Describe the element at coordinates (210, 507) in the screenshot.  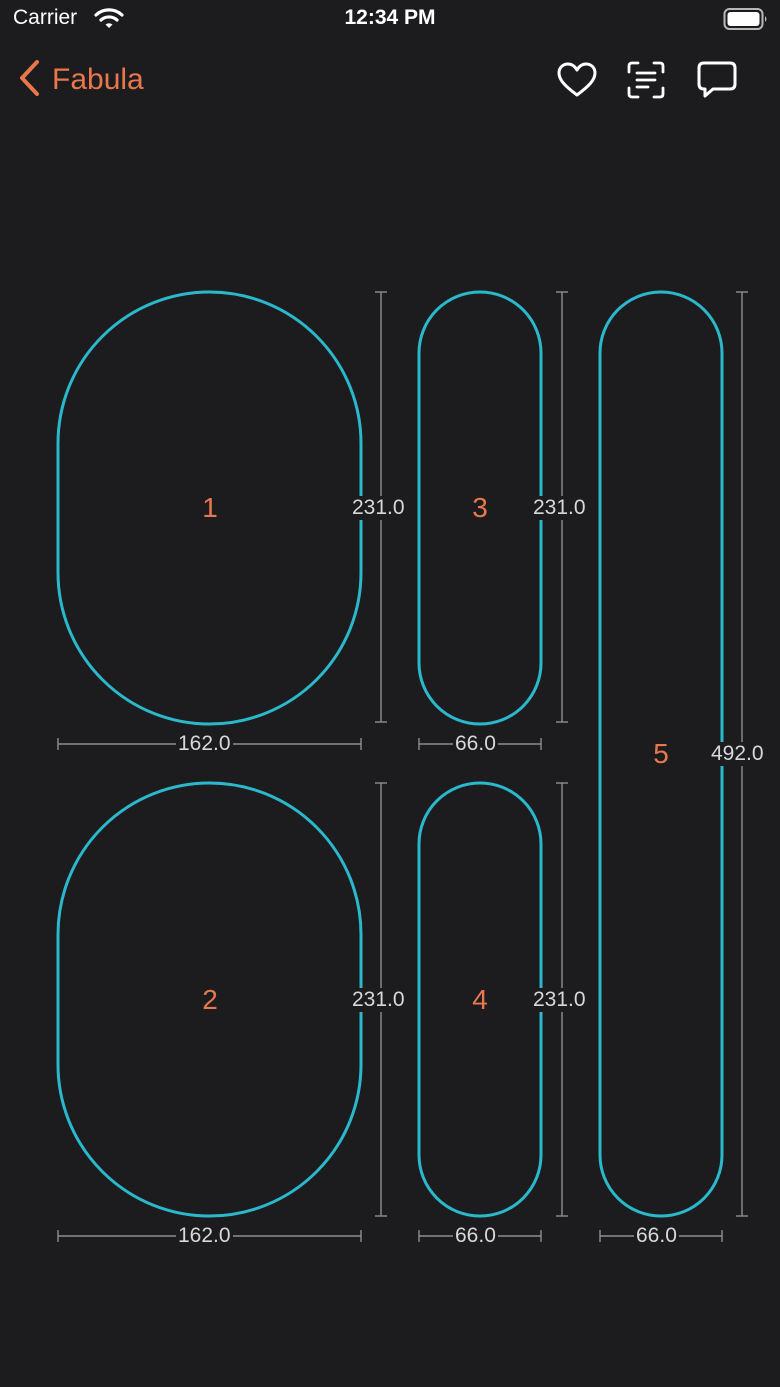
I see `shape-1-number: 1` at that location.